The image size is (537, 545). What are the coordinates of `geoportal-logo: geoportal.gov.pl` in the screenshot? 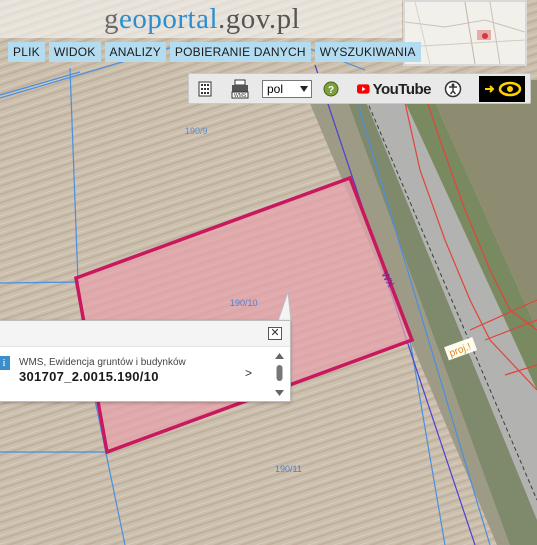 It's located at (202, 19).